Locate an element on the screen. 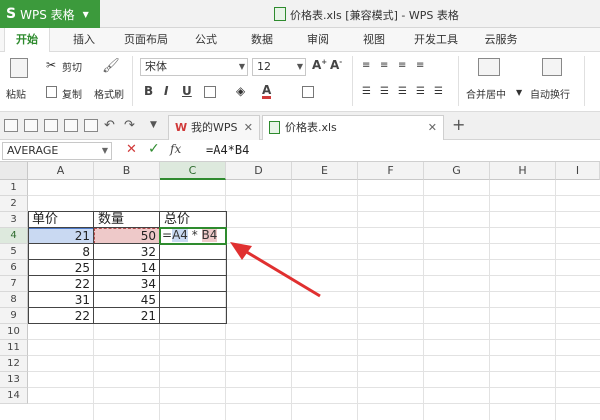 This screenshot has width=600, height=420. document-tab-bar: ↶ ↷ ▼ W 我的WPS ✕ 价格表.xls ✕ + is located at coordinates (300, 126).